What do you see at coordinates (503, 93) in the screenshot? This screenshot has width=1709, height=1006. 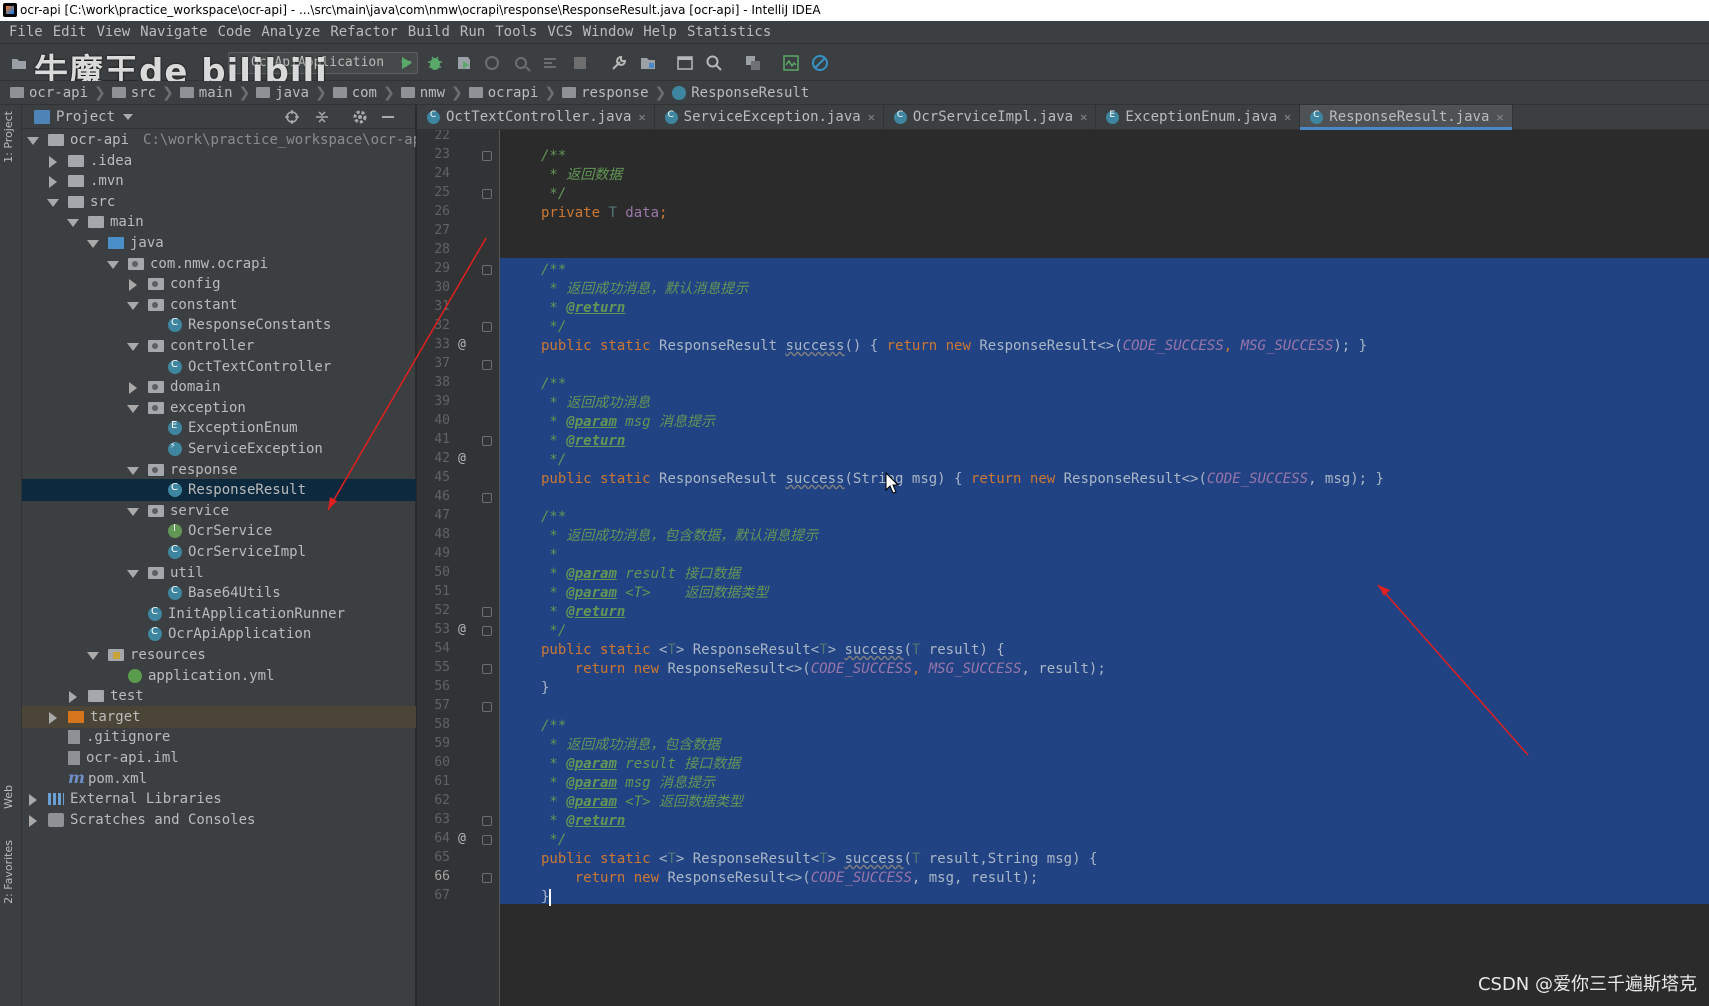 I see `breadcrumb-item: ocrapi` at bounding box center [503, 93].